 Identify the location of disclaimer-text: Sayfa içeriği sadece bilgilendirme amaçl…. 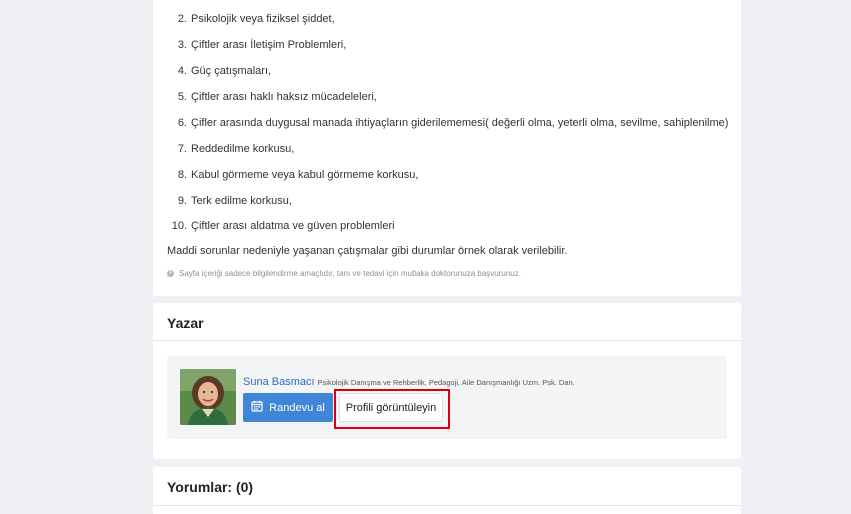
(350, 273).